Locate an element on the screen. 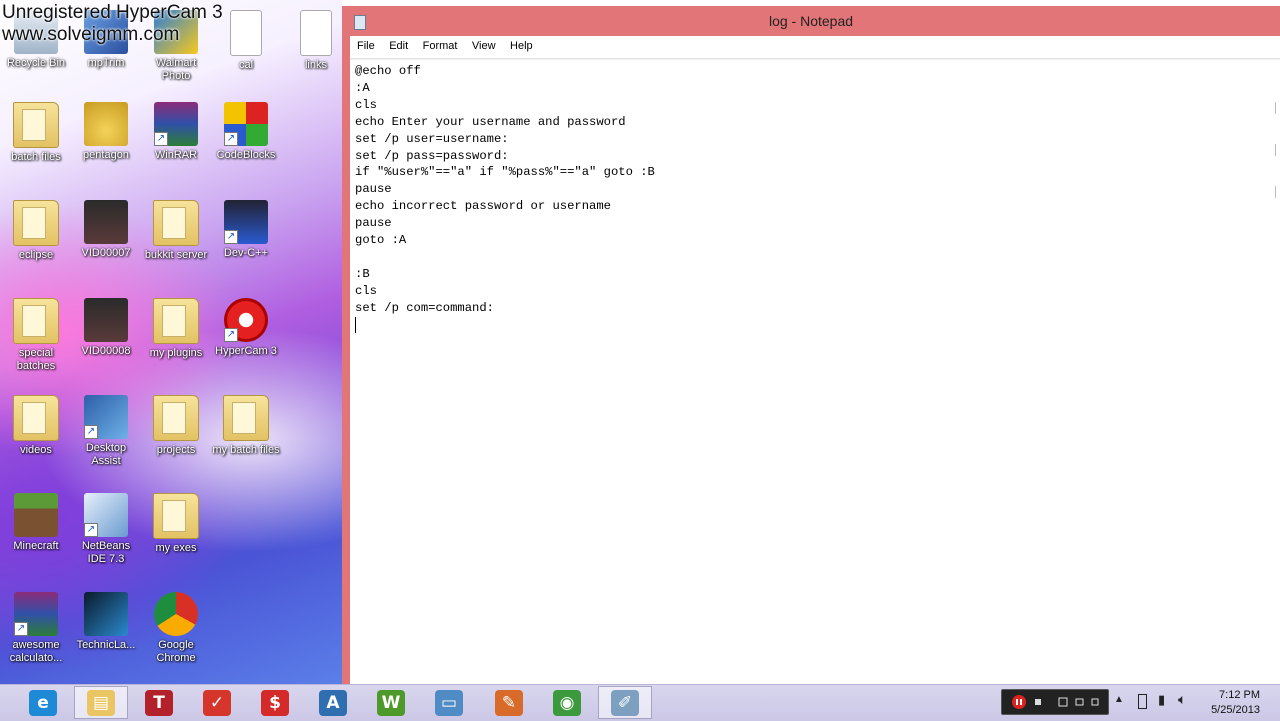 Image resolution: width=1280 pixels, height=721 pixels. desktop-icon-label: NetBeans IDE 7.3 is located at coordinates (106, 552).